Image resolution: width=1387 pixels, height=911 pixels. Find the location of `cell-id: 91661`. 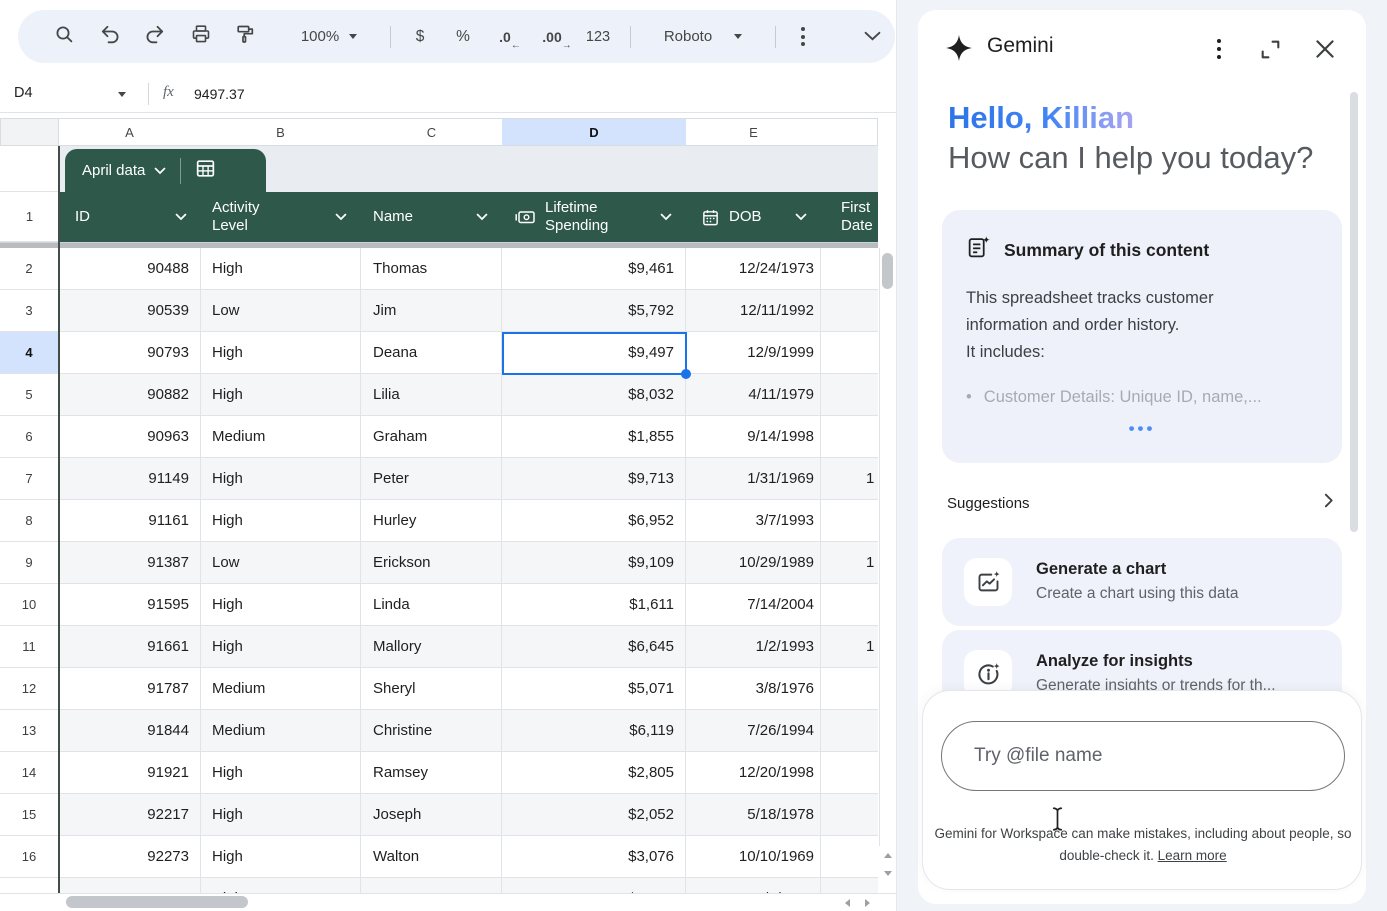

cell-id: 91661 is located at coordinates (130, 646).